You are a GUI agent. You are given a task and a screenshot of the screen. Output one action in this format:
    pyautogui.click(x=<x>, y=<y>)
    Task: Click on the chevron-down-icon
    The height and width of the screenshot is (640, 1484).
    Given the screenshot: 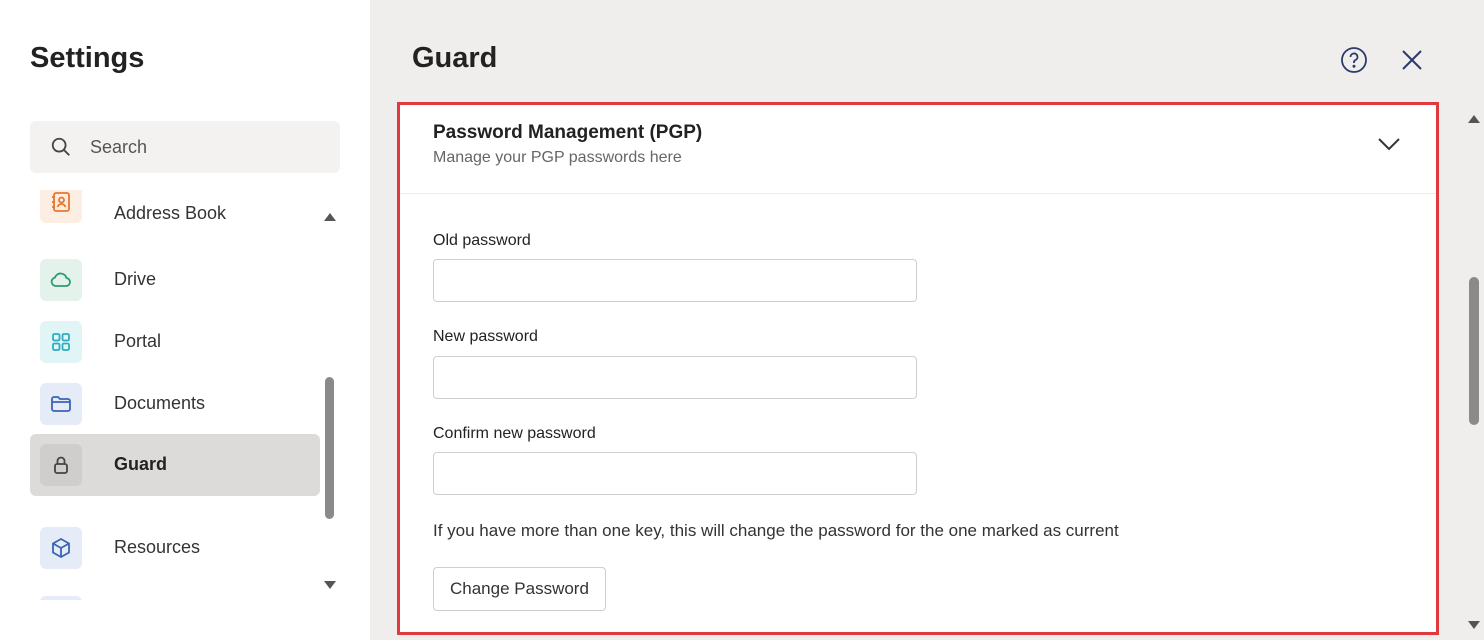 What is the action you would take?
    pyautogui.click(x=1389, y=144)
    